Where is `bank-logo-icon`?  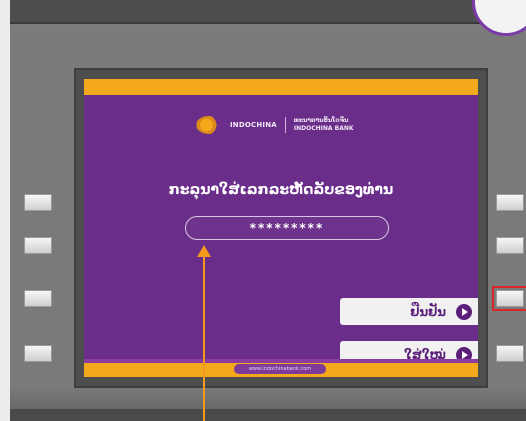 bank-logo-icon is located at coordinates (209, 125).